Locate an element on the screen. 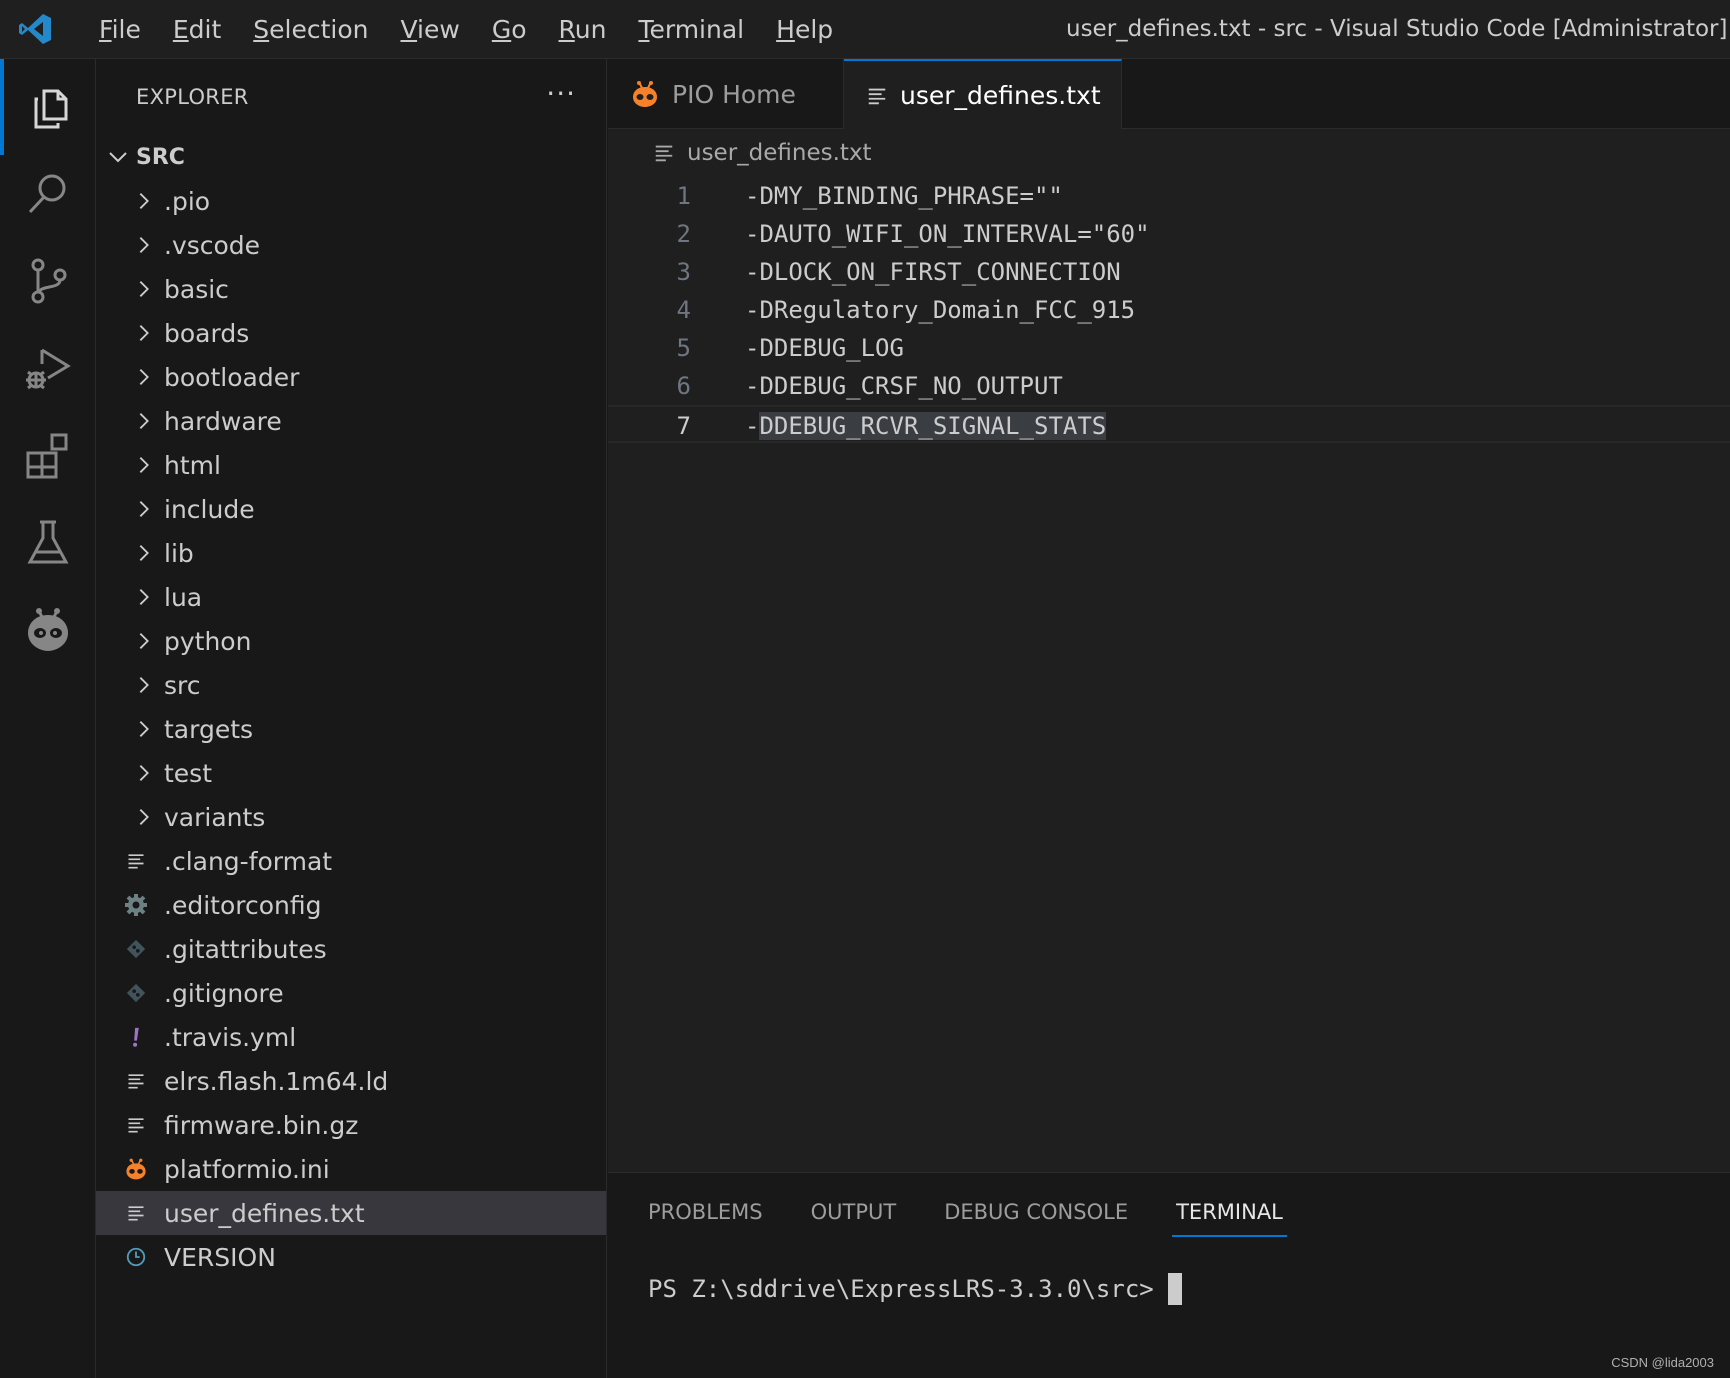 The height and width of the screenshot is (1378, 1730). folder-item: basic is located at coordinates (351, 289).